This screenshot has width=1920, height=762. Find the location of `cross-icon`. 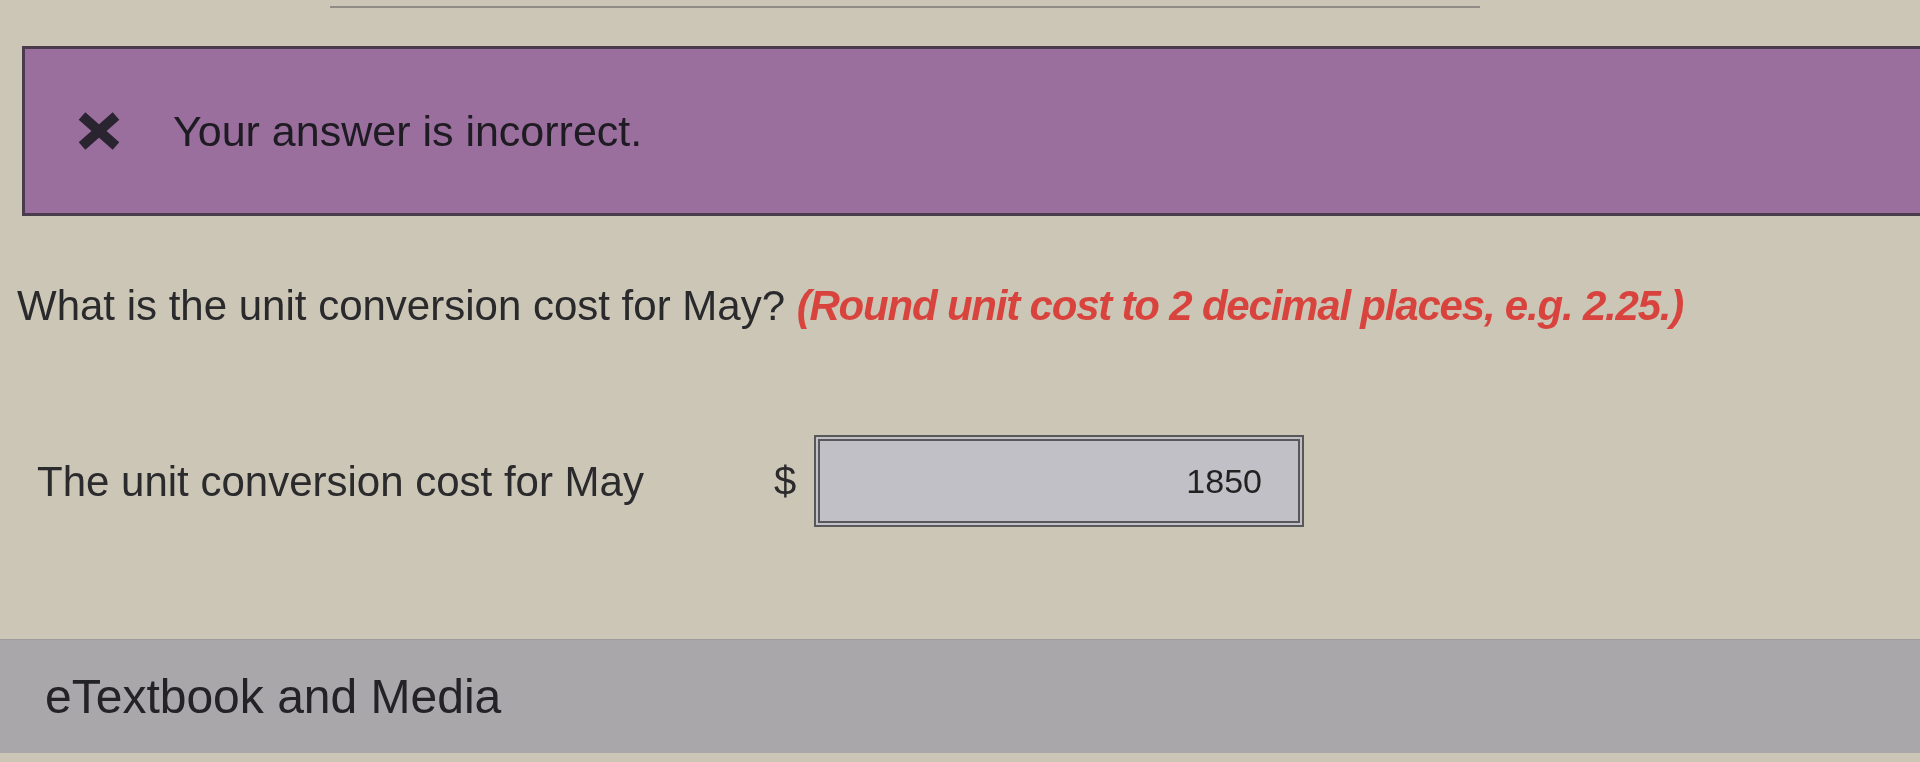

cross-icon is located at coordinates (99, 131).